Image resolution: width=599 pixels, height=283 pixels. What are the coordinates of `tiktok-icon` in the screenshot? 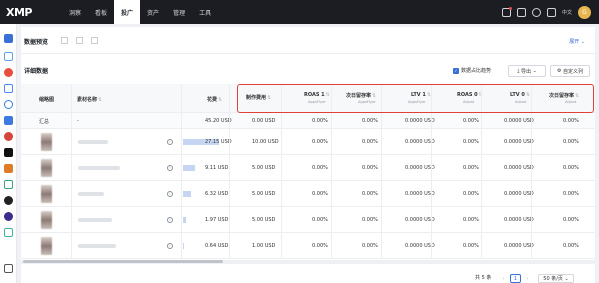 It's located at (8, 152).